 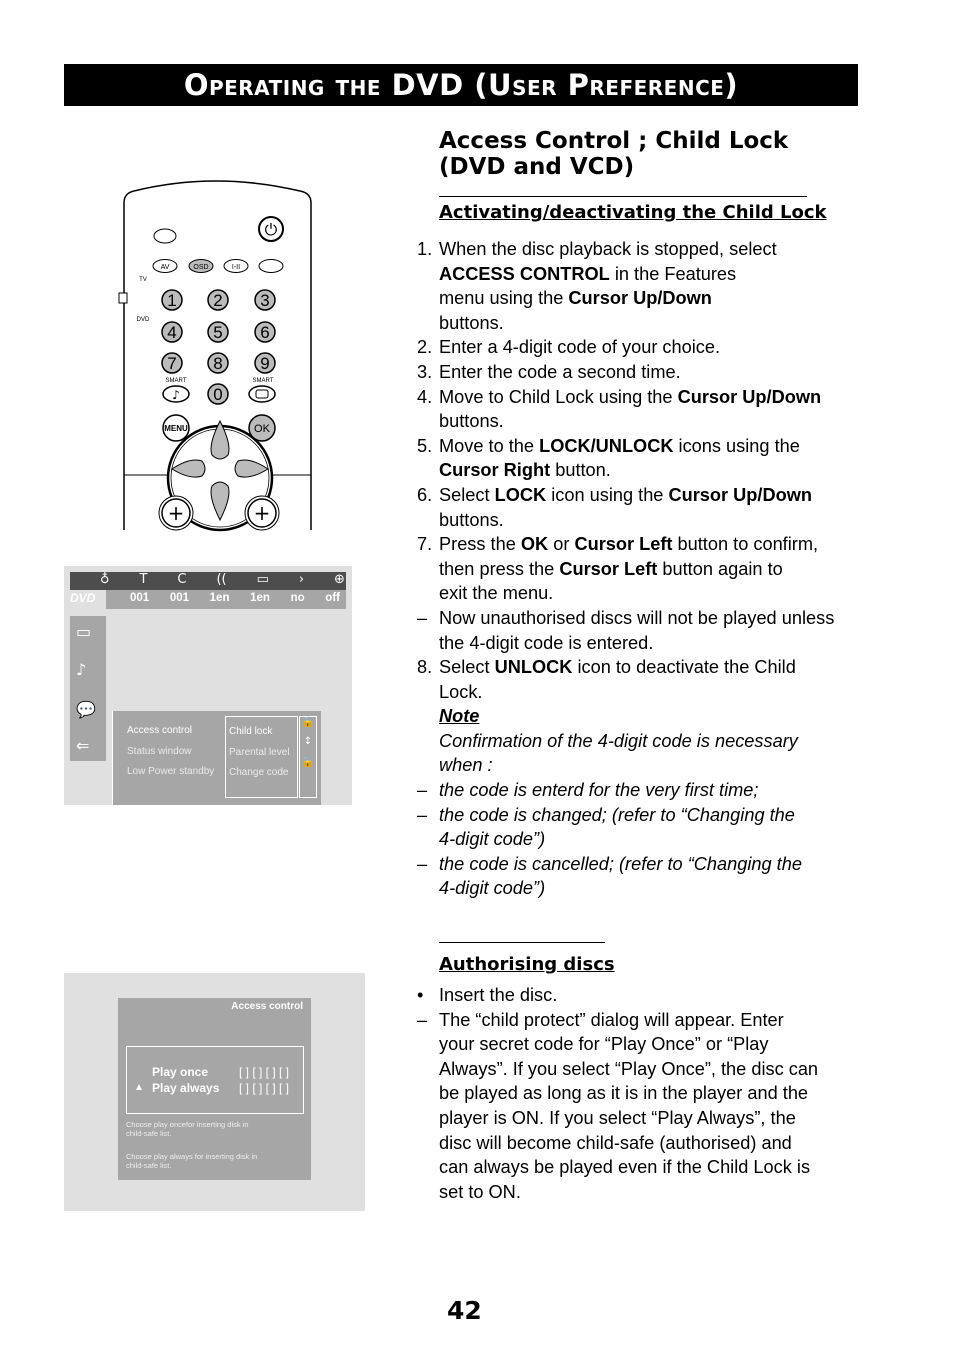 What do you see at coordinates (185, 1088) in the screenshot?
I see `option-play-always: Play always` at bounding box center [185, 1088].